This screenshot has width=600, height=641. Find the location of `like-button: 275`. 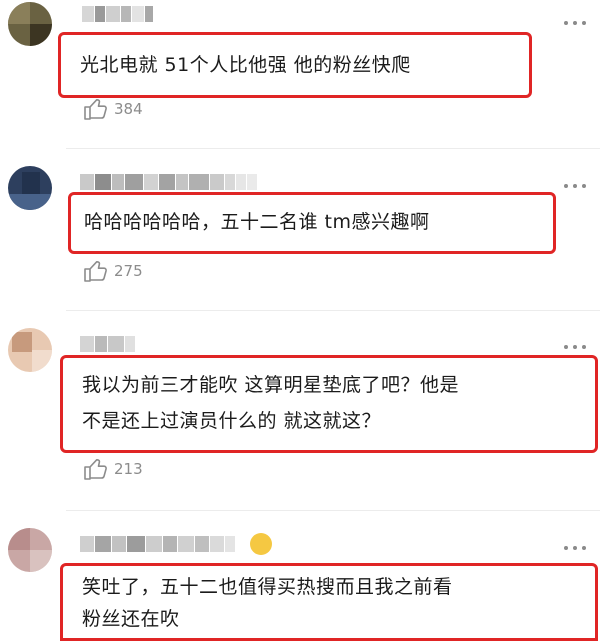

like-button: 275 is located at coordinates (113, 271).